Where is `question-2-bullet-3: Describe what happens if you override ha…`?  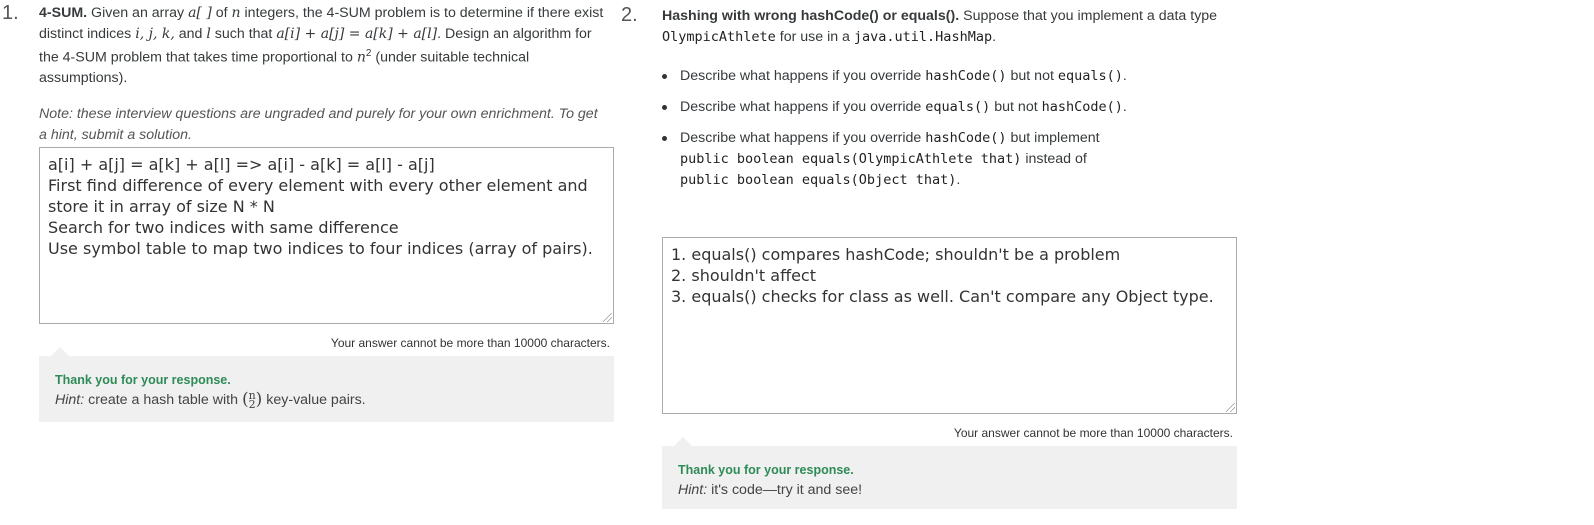 question-2-bullet-3: Describe what happens if you override ha… is located at coordinates (942, 159).